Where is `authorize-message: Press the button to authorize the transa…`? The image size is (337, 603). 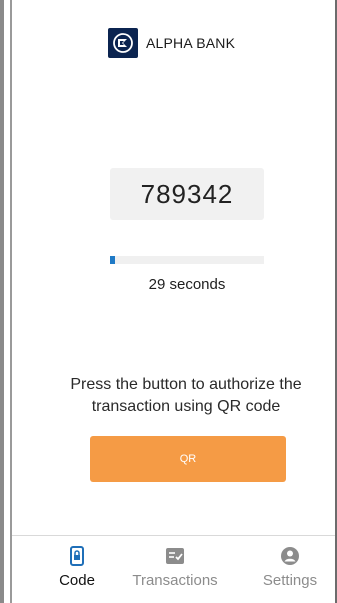
authorize-message: Press the button to authorize the transa… is located at coordinates (186, 395).